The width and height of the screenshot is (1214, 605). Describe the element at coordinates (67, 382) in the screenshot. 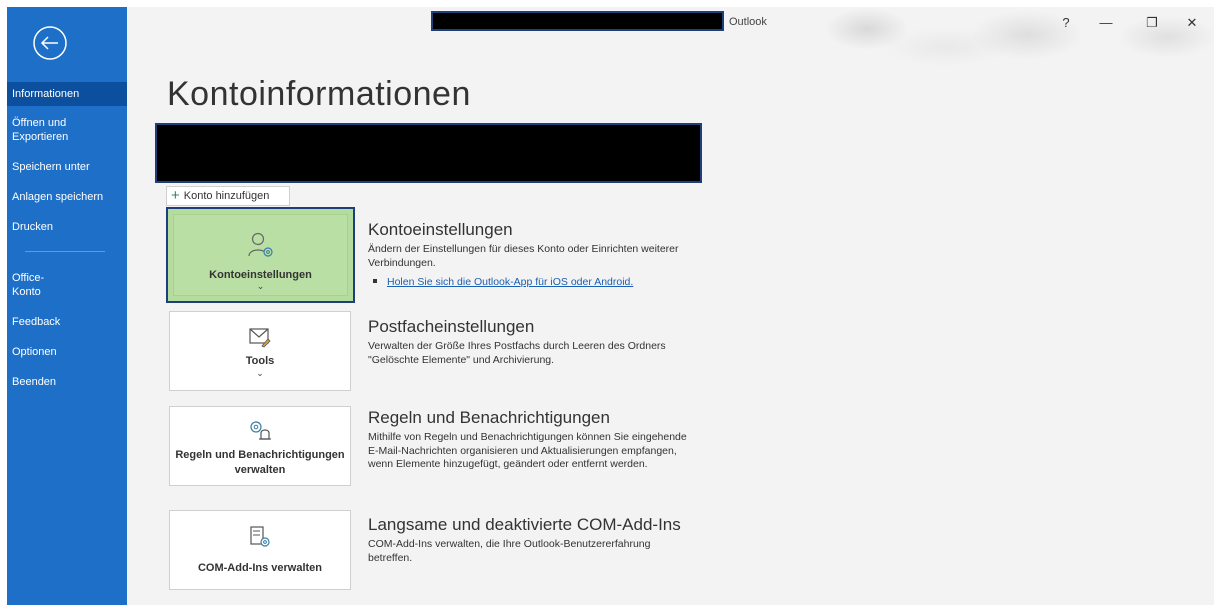

I see `sidebar-item-beenden: Beenden` at that location.